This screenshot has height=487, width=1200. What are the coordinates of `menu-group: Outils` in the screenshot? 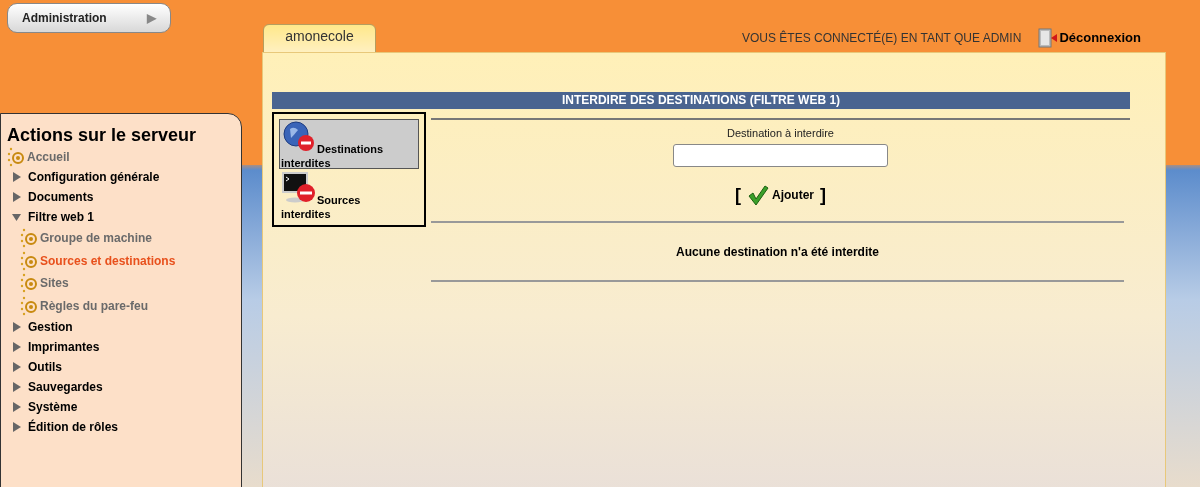 It's located at (124, 367).